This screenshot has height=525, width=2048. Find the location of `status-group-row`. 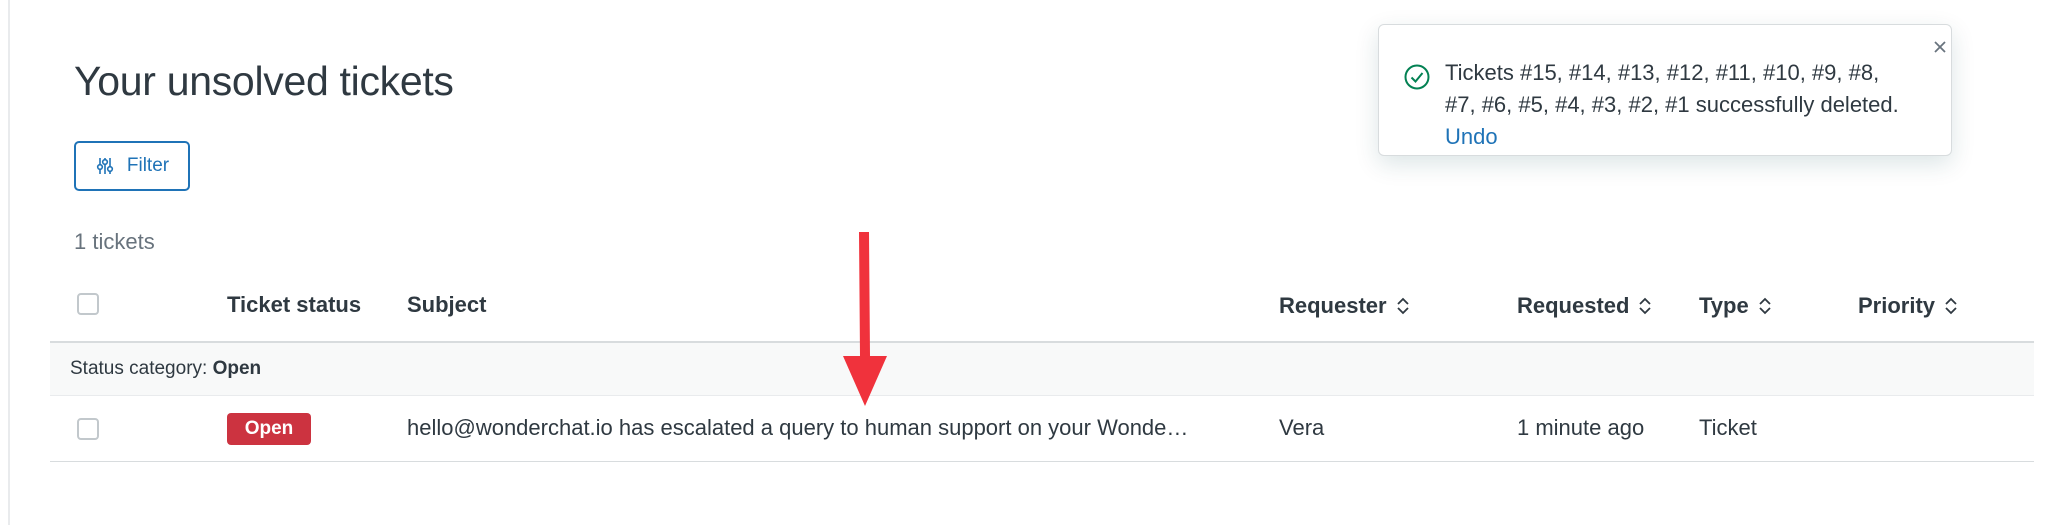

status-group-row is located at coordinates (1042, 369).